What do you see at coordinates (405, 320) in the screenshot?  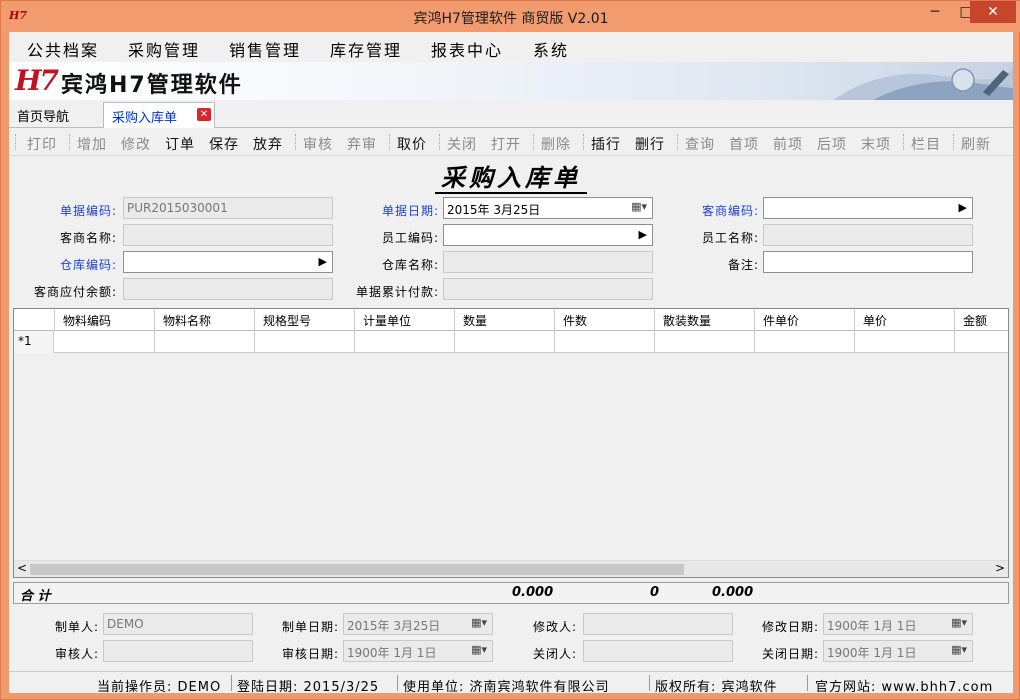 I see `col-header: 计量单位` at bounding box center [405, 320].